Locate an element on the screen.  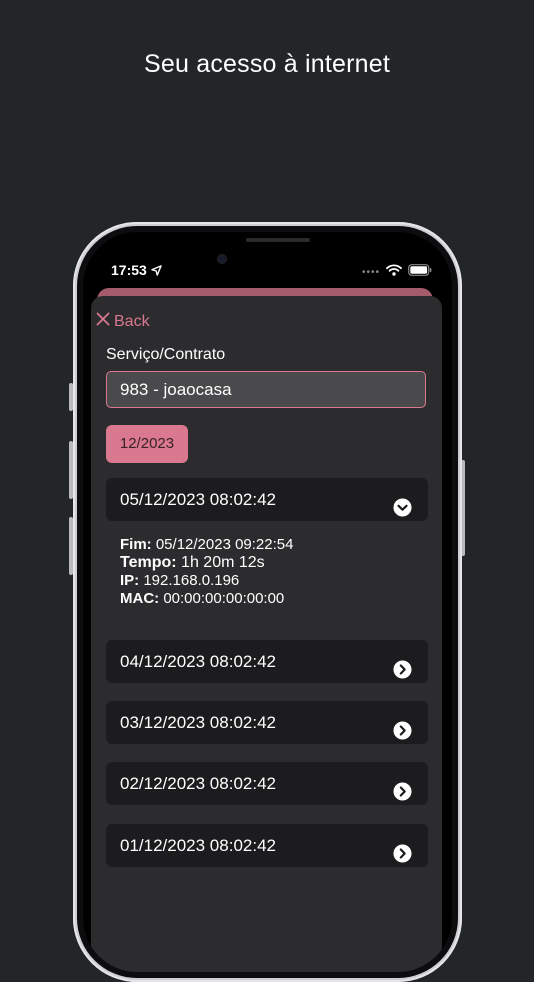
status-time-text: 17:53 is located at coordinates (129, 270).